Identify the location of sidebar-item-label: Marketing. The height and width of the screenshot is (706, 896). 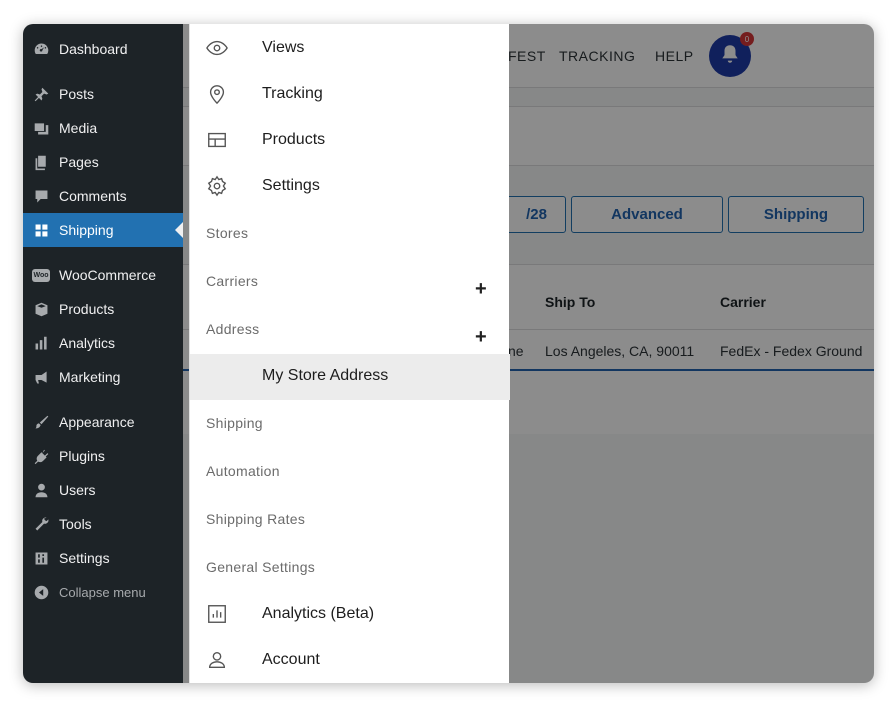
(90, 377).